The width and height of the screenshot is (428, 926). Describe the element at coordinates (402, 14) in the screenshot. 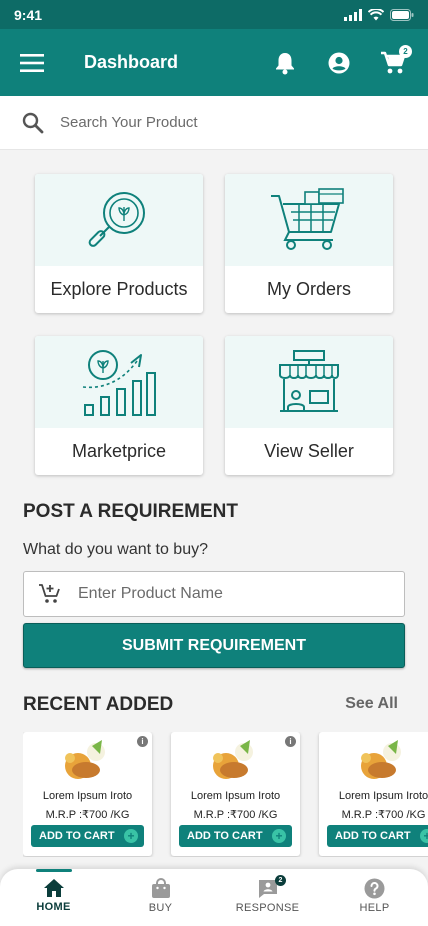

I see `battery-icon` at that location.